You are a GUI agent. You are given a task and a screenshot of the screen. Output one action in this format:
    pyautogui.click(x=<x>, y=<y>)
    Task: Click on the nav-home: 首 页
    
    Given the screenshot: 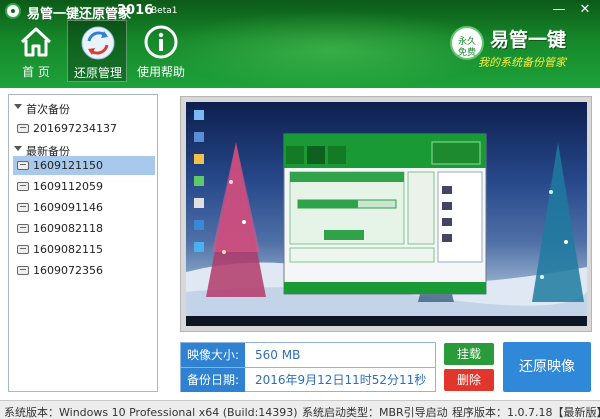 What is the action you would take?
    pyautogui.click(x=36, y=51)
    